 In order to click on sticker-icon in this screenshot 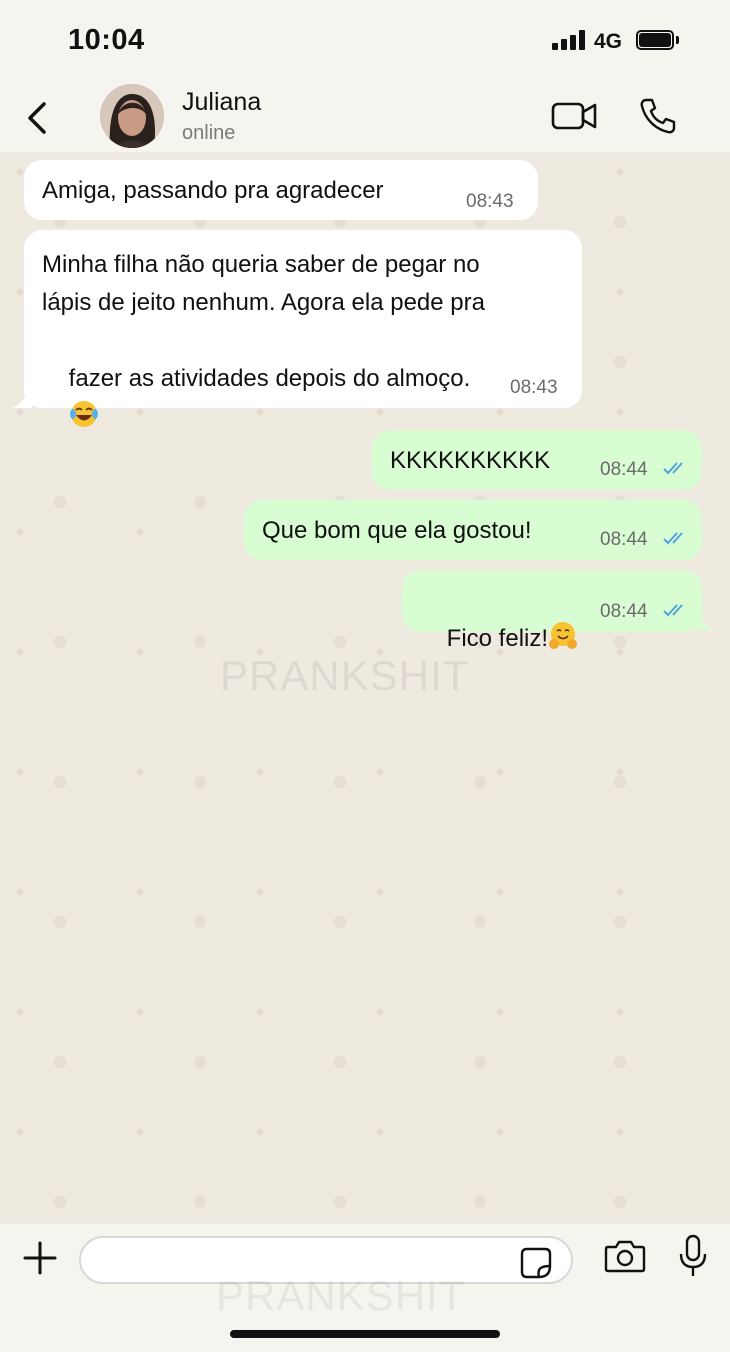, I will do `click(536, 1263)`.